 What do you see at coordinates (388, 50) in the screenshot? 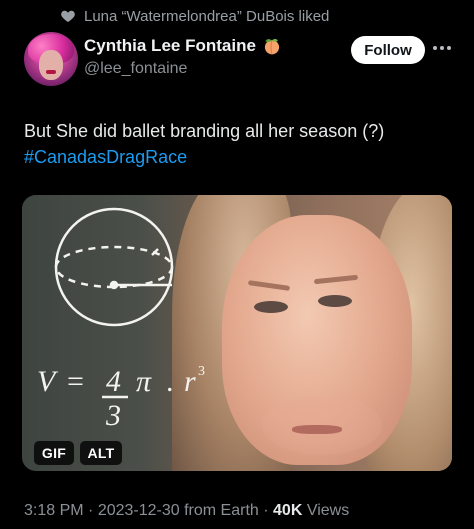
I see `follow-button: Follow` at bounding box center [388, 50].